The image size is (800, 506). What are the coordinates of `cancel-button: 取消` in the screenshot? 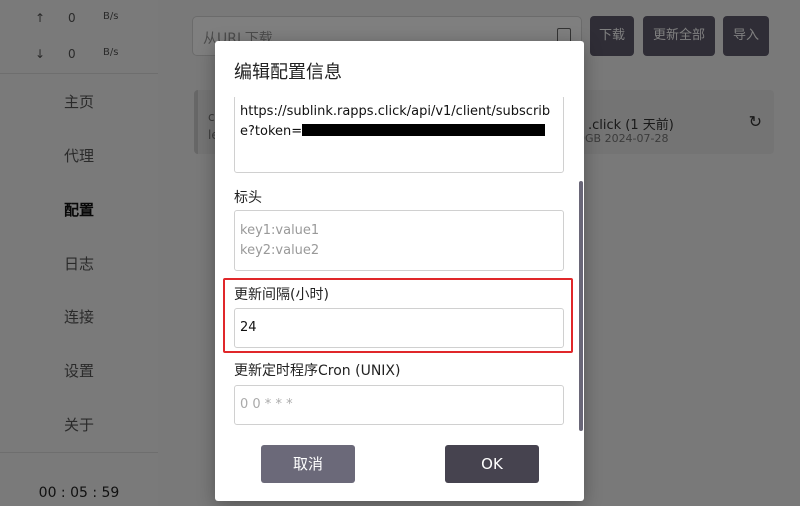 It's located at (308, 464).